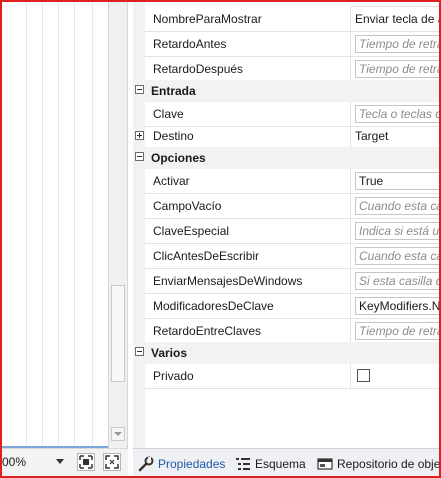 Image resolution: width=441 pixels, height=478 pixels. I want to click on property-name: Destino, so click(248, 136).